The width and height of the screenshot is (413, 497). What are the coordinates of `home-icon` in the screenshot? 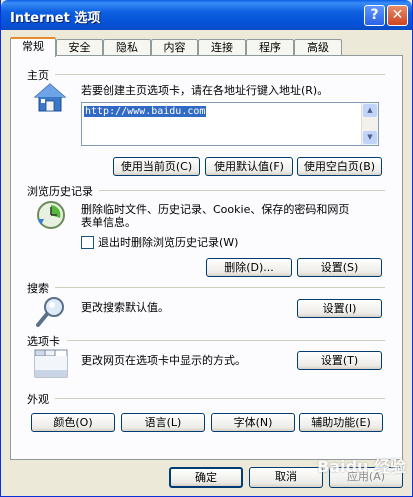 It's located at (50, 97).